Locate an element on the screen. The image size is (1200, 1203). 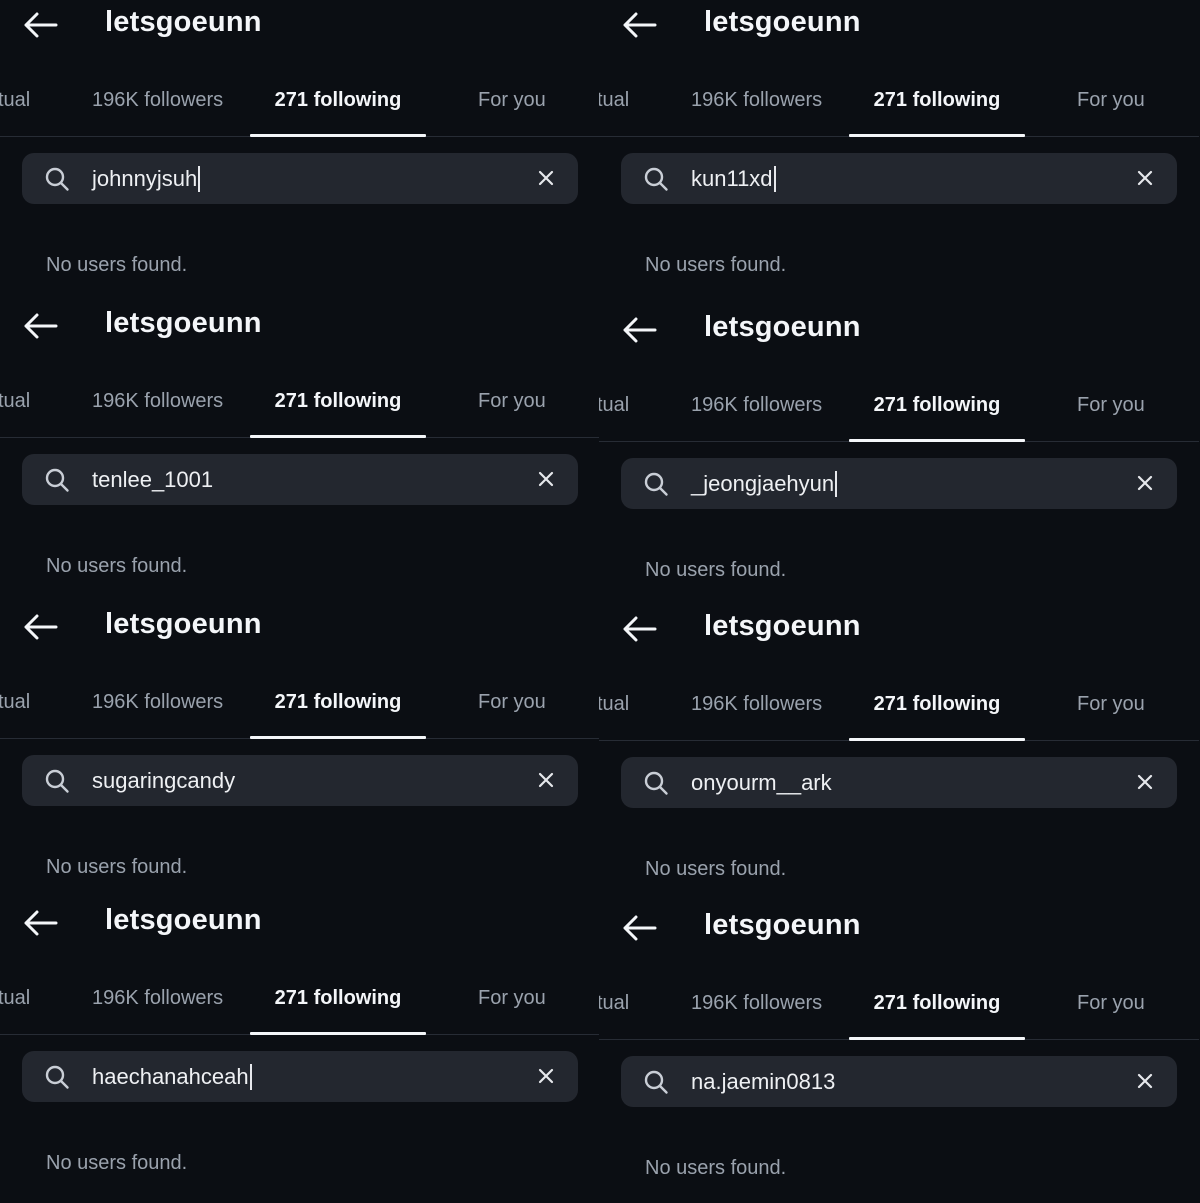
search-input: haechanahceah is located at coordinates (300, 1076).